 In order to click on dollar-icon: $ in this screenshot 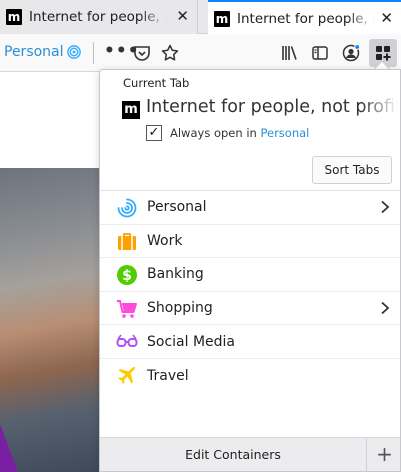, I will do `click(127, 275)`.